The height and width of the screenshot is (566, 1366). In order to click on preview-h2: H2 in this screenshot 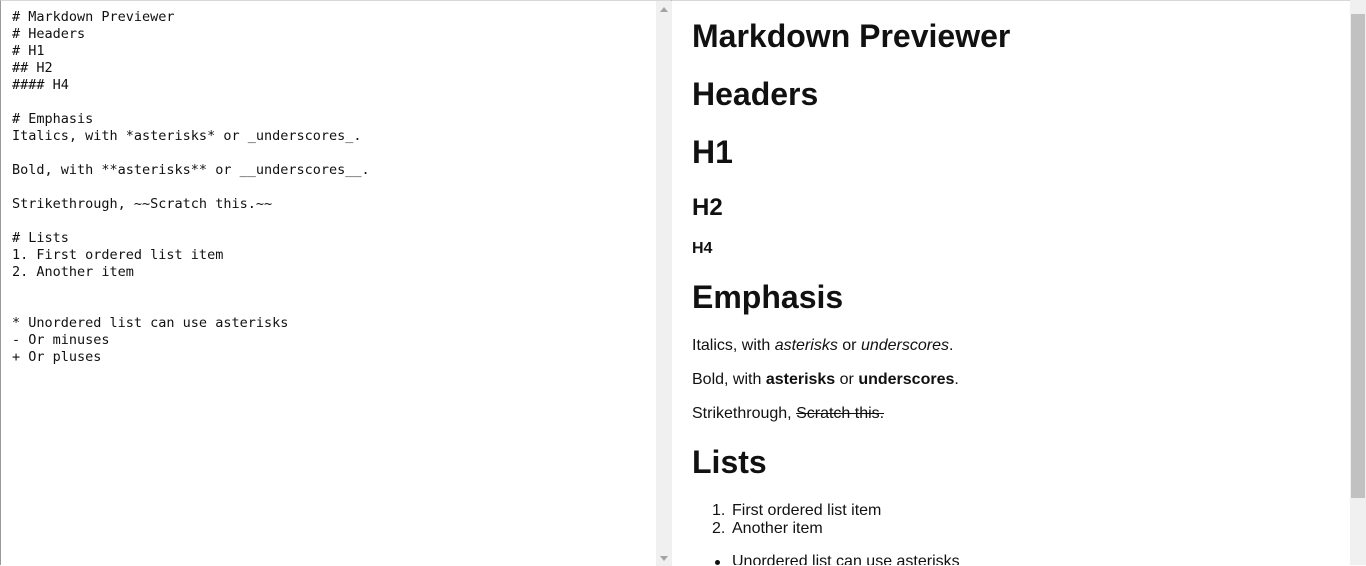, I will do `click(707, 207)`.